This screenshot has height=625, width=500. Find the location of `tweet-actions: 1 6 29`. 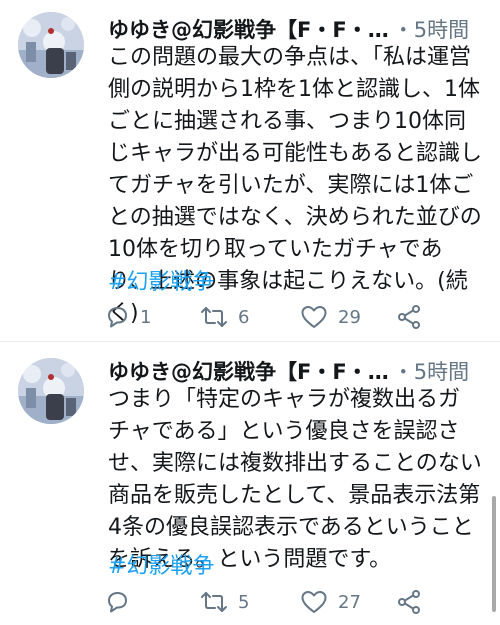

tweet-actions: 1 6 29 is located at coordinates (294, 317).